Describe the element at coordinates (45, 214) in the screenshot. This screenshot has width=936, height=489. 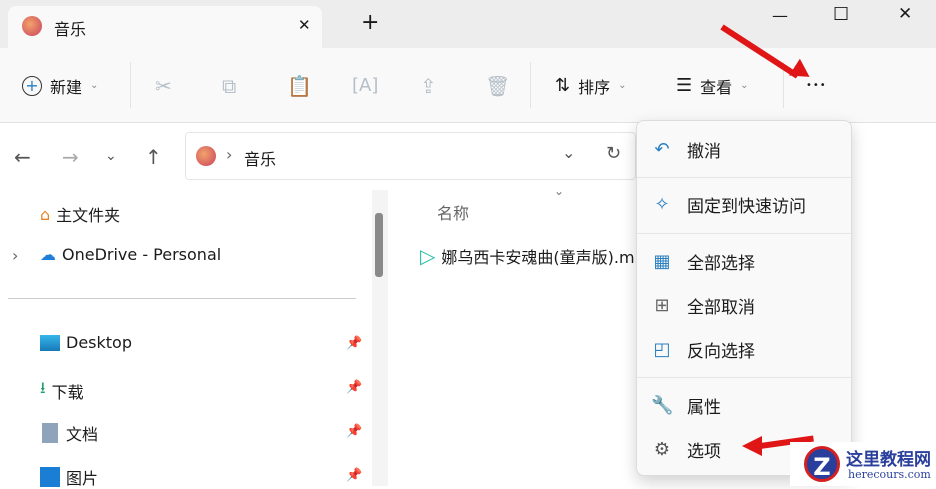
I see `home-icon: ⌂` at that location.